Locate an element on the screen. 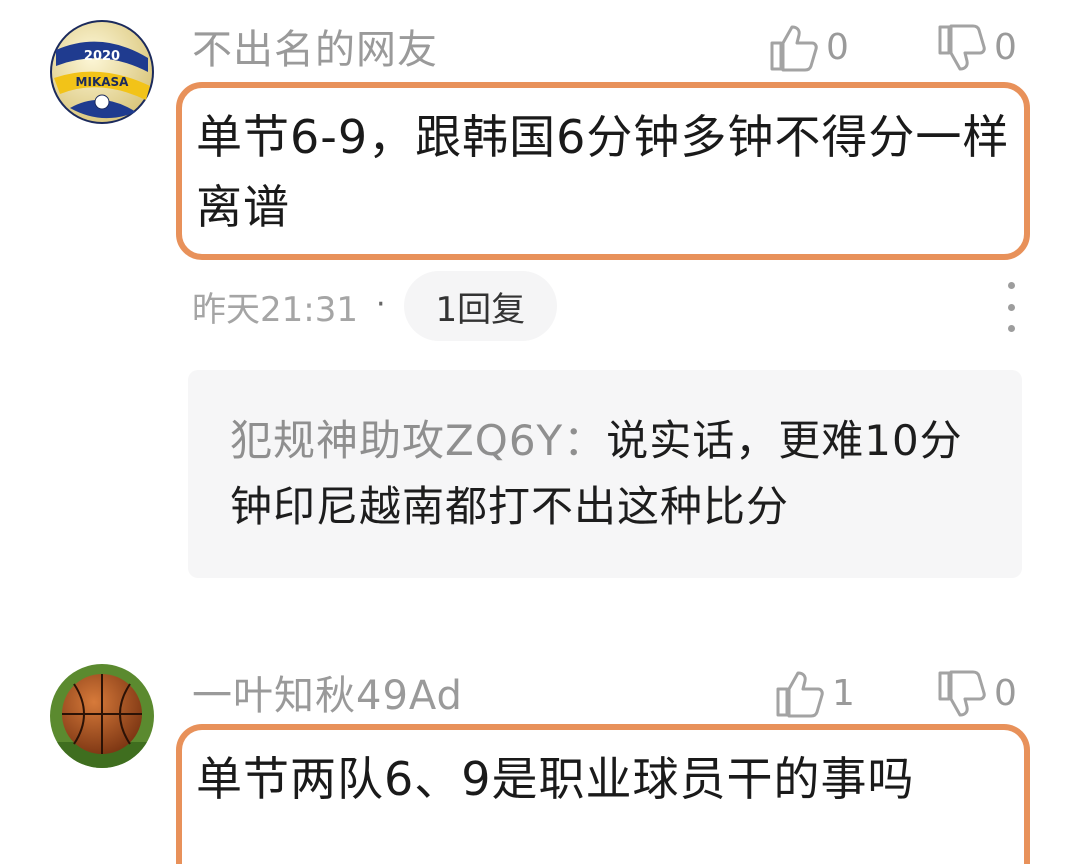 This screenshot has width=1069, height=864. basketball-avatar-image is located at coordinates (102, 716).